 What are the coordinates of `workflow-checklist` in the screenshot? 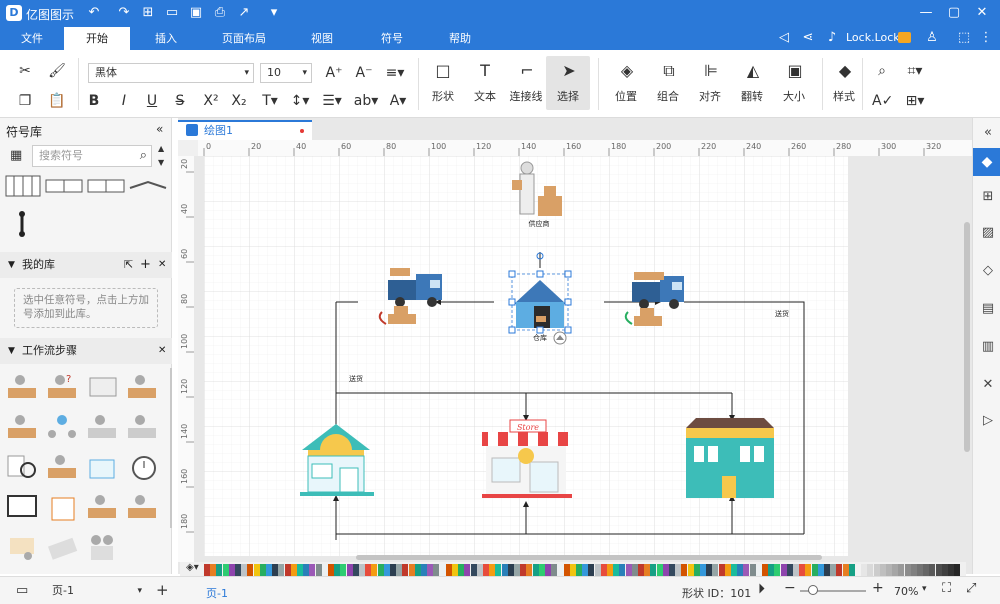 It's located at (63, 509).